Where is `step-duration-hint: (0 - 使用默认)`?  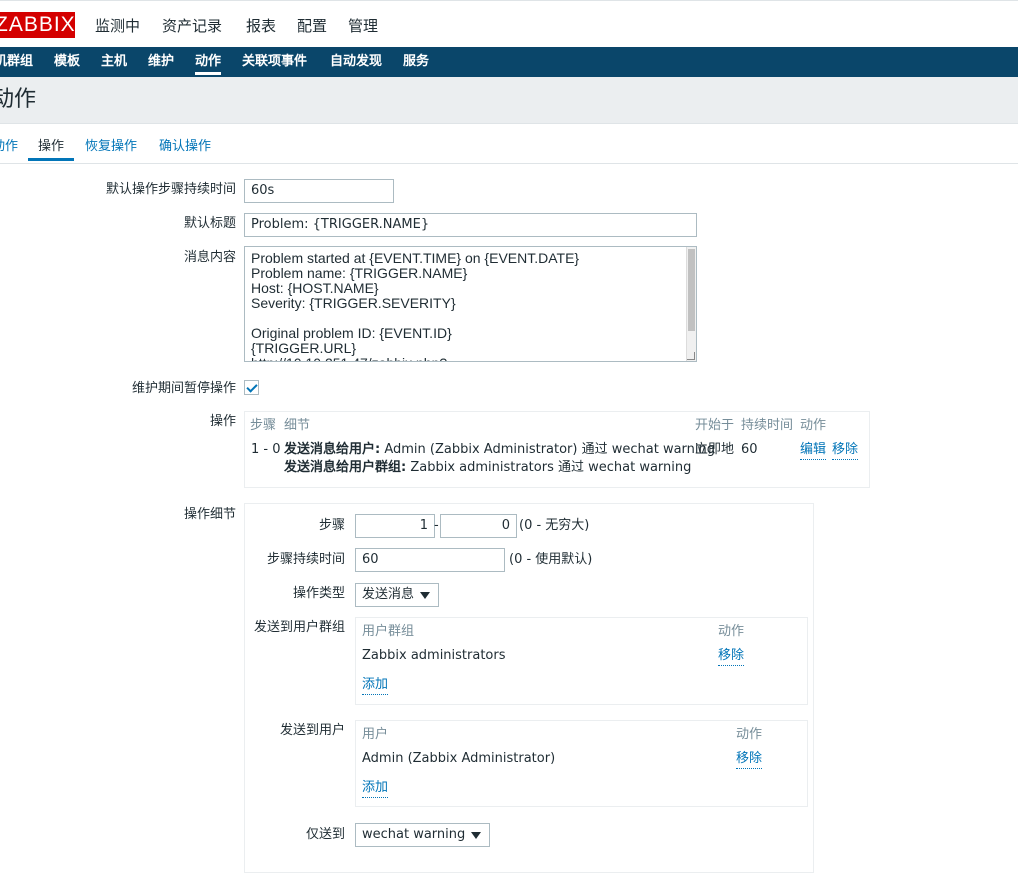 step-duration-hint: (0 - 使用默认) is located at coordinates (551, 559).